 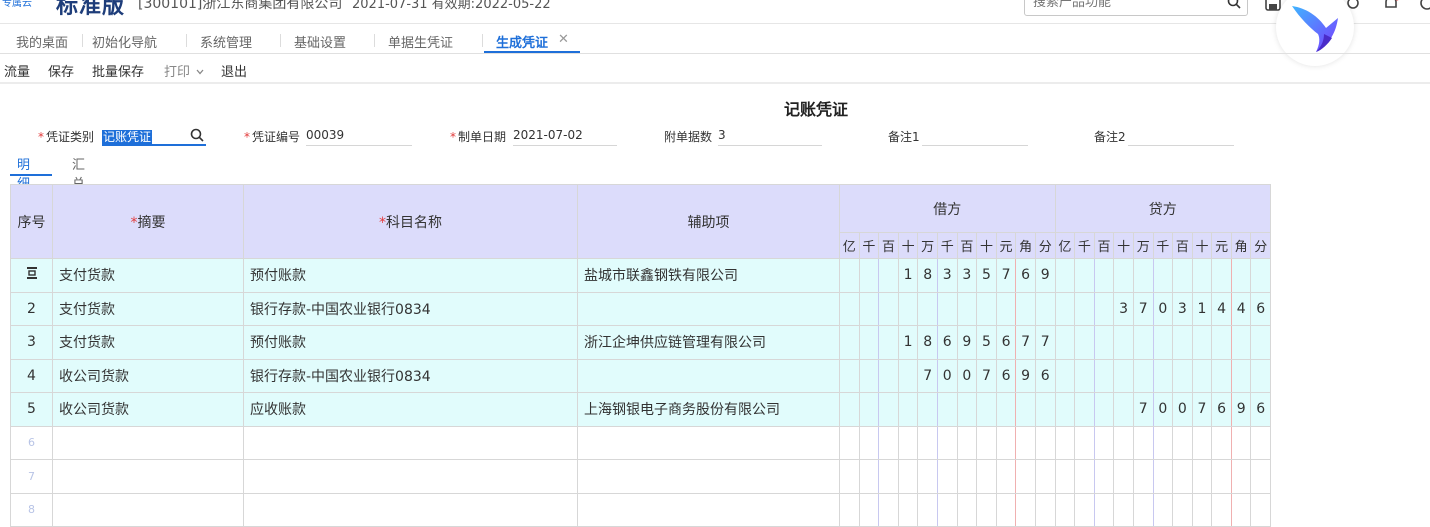 I want to click on row-account-cell: 预付账款, so click(x=410, y=275).